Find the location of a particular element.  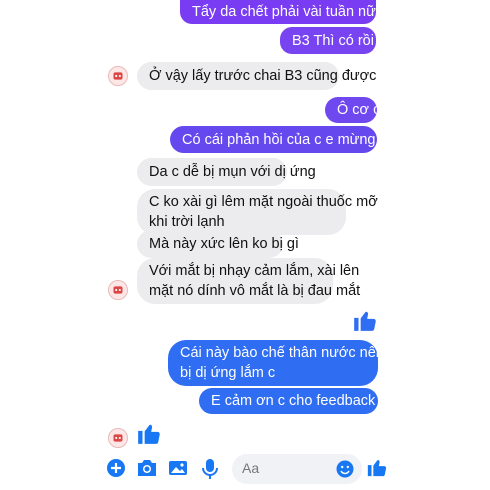

message-text-line: Với mắt bị nhạy cảm lắm, xài lên is located at coordinates (254, 271).